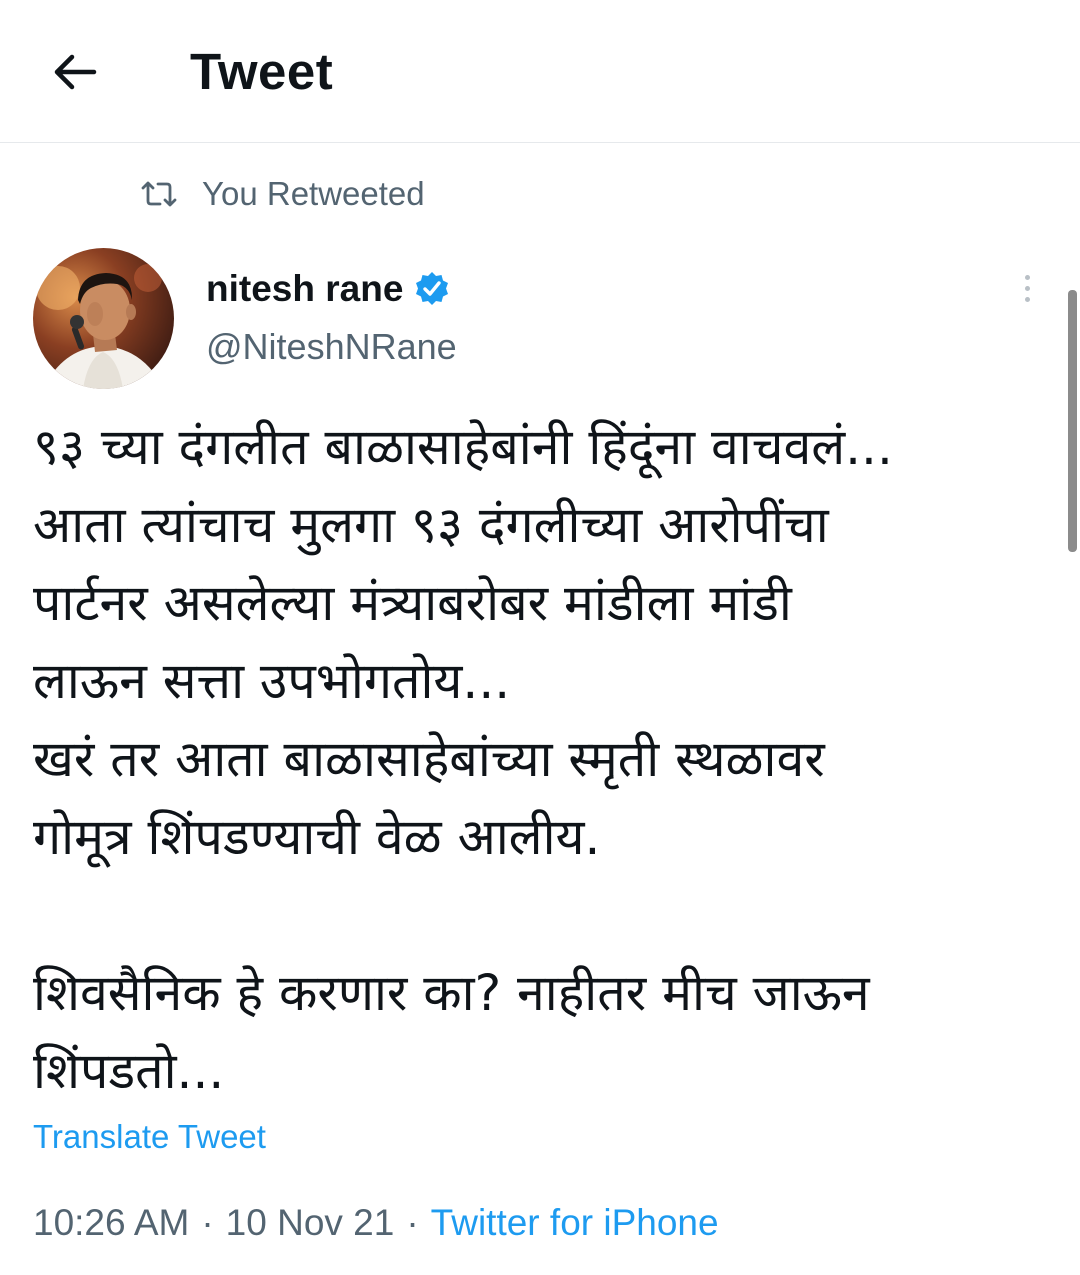 This screenshot has width=1080, height=1275. Describe the element at coordinates (111, 1222) in the screenshot. I see `tweet-time: 10:26 AM` at that location.